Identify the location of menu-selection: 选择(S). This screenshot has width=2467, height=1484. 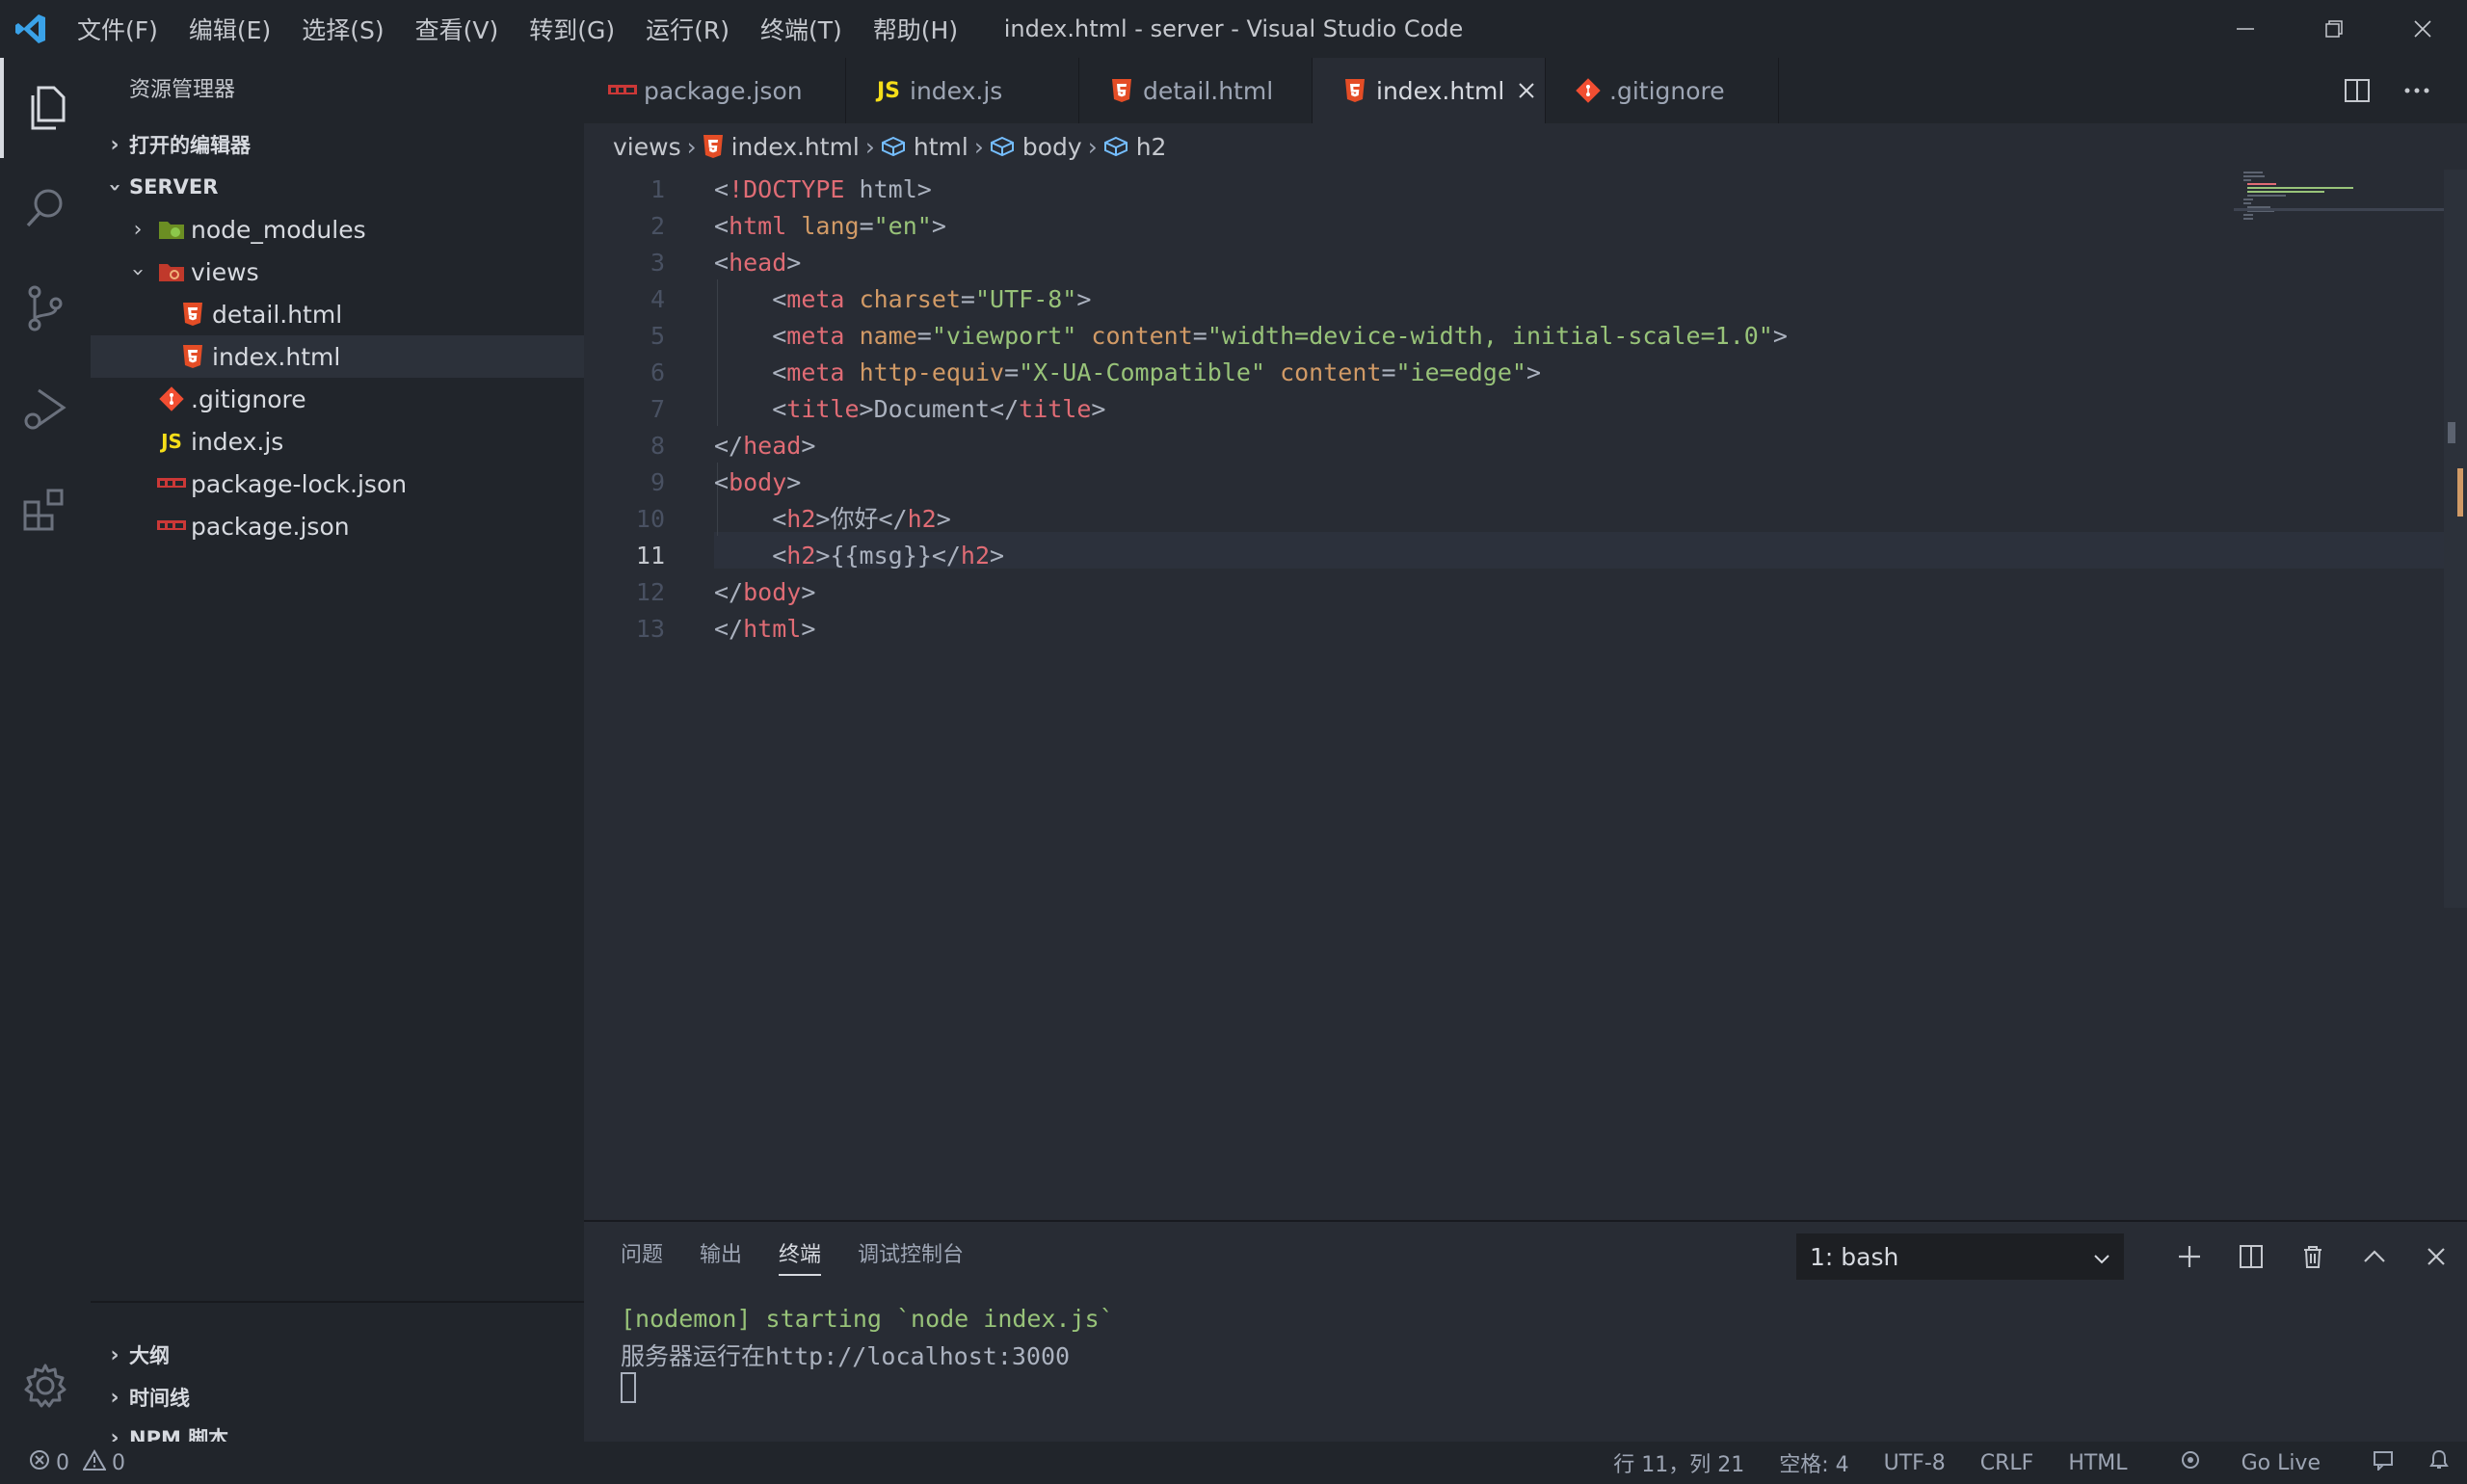
(342, 29).